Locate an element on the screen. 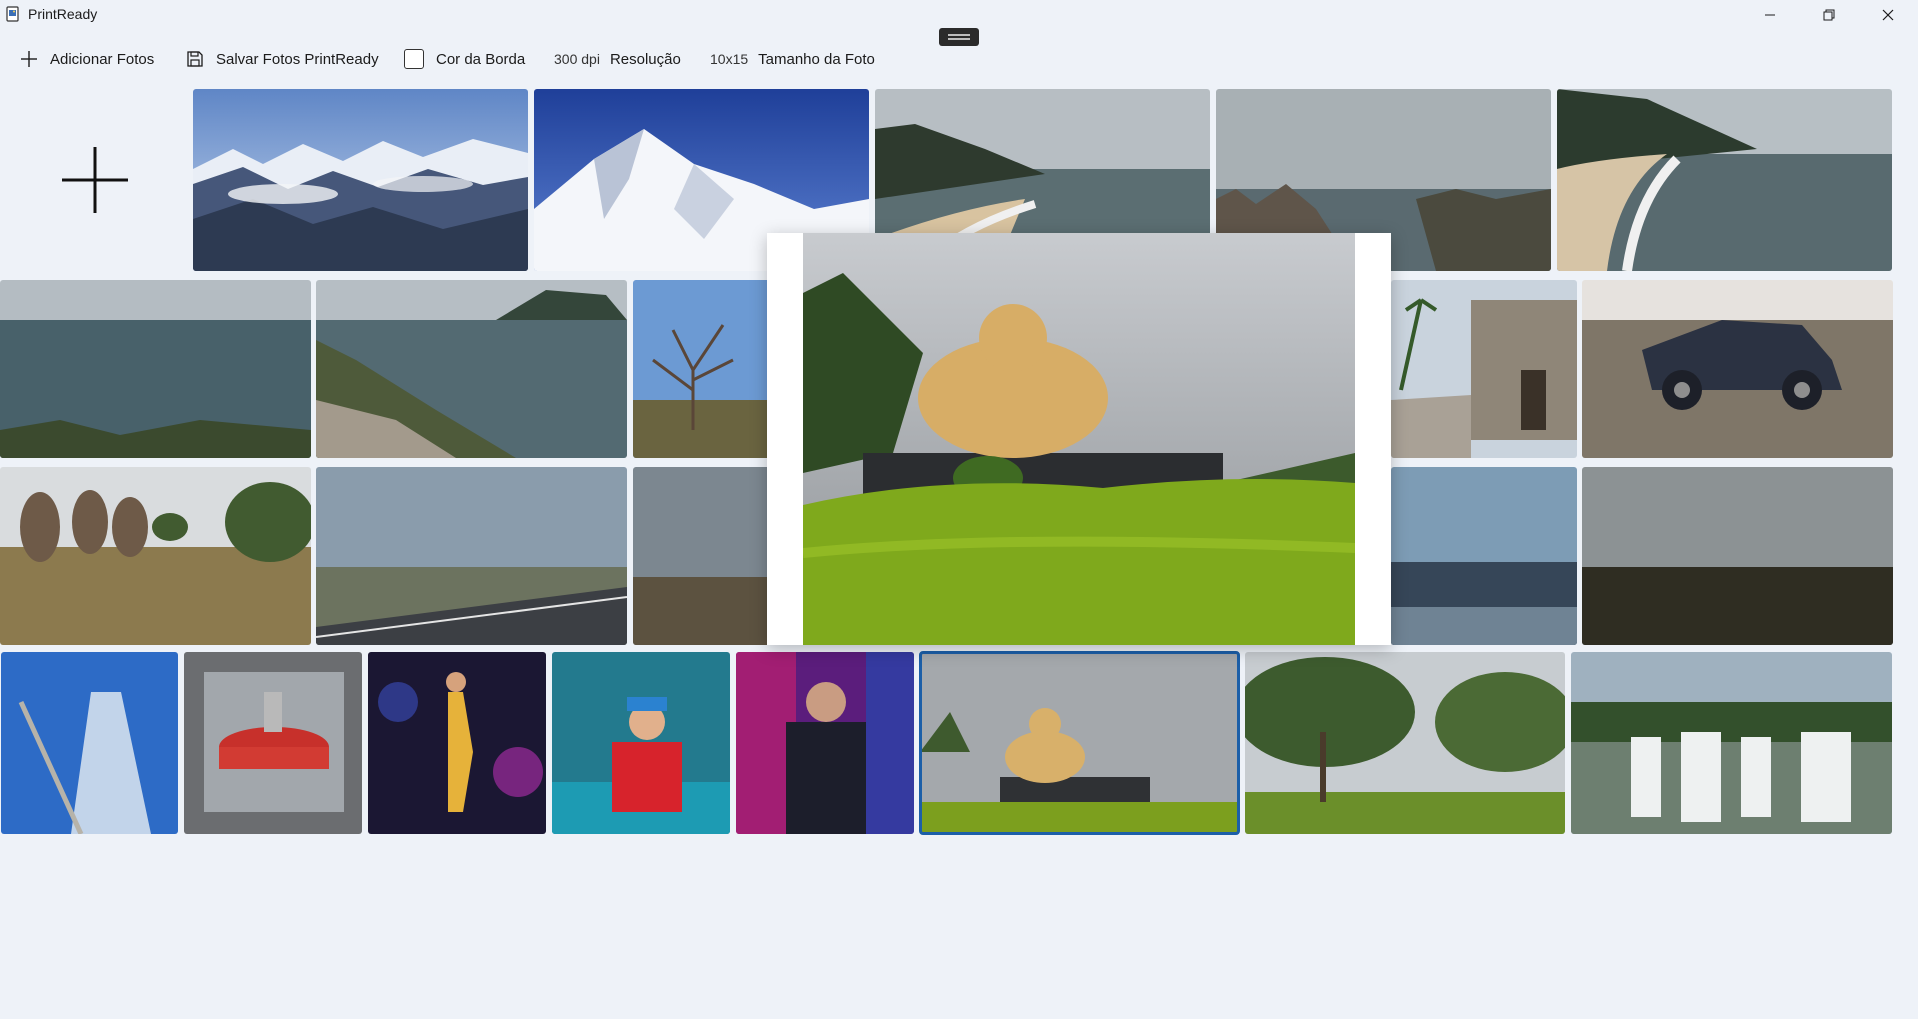  close-icon is located at coordinates (1888, 15).